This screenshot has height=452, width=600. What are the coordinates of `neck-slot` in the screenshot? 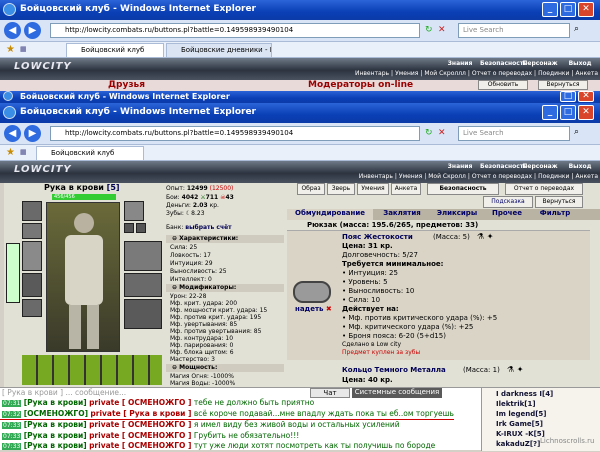 It's located at (32, 231).